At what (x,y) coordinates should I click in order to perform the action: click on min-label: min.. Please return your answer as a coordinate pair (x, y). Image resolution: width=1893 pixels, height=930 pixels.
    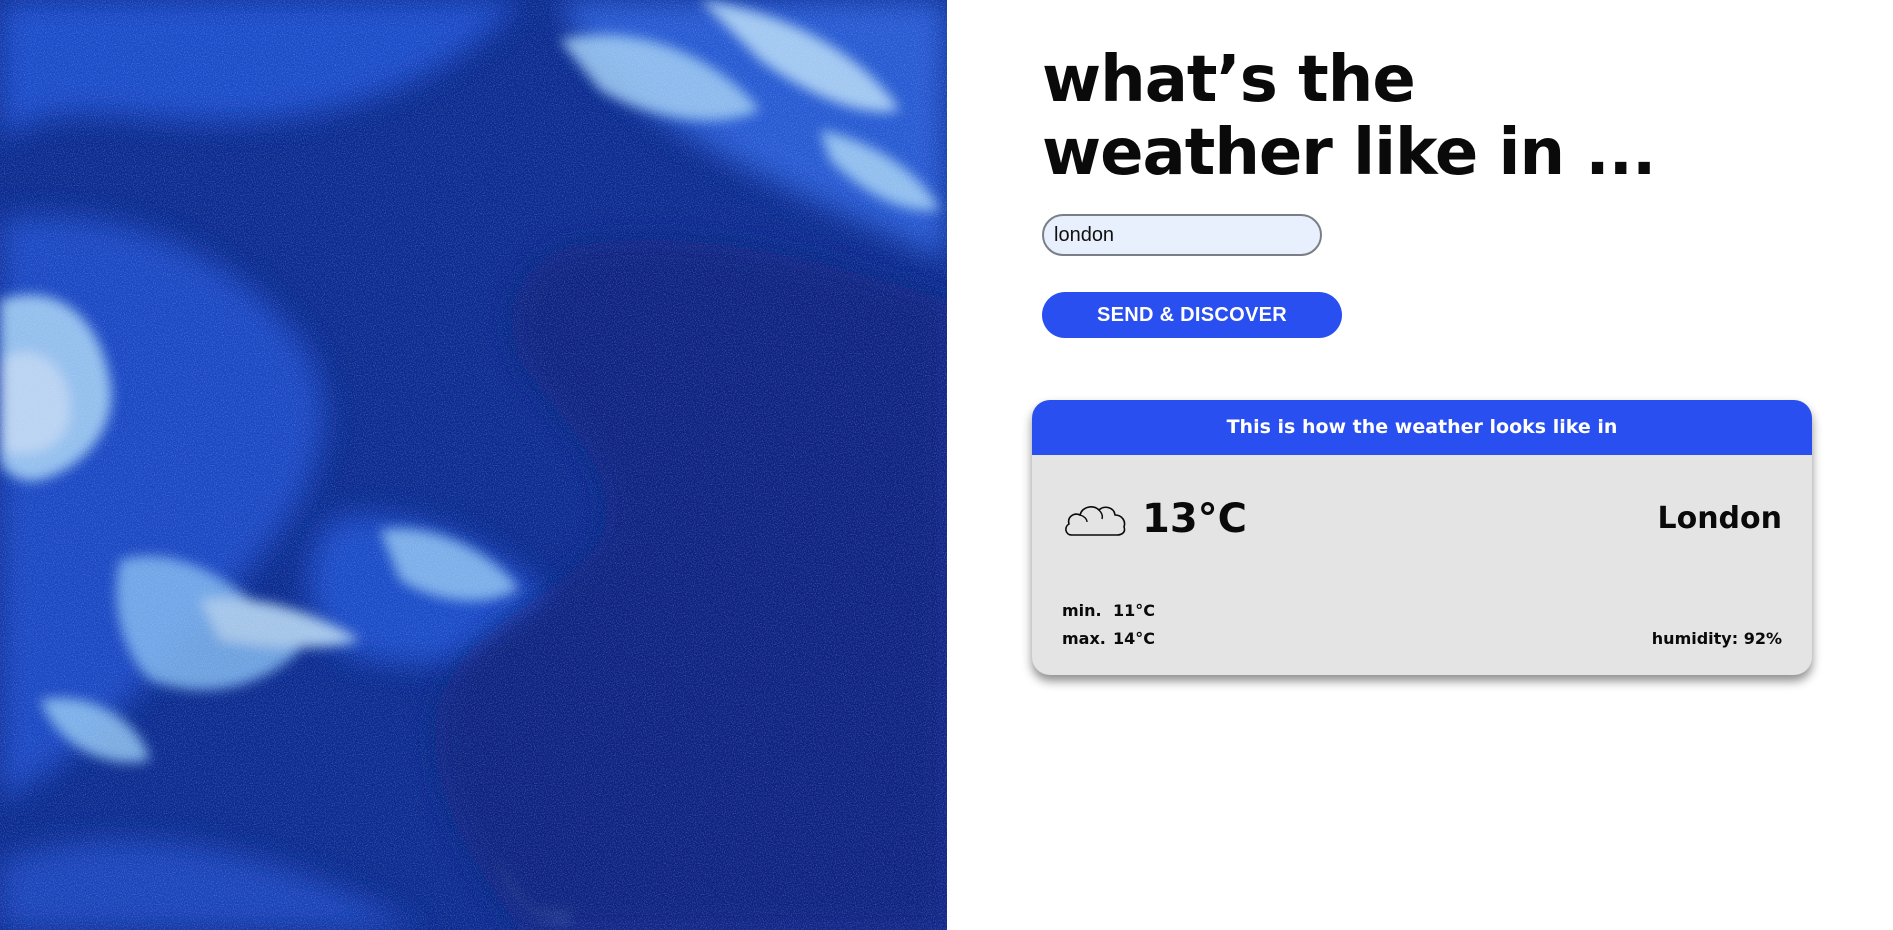
    Looking at the image, I should click on (1082, 610).